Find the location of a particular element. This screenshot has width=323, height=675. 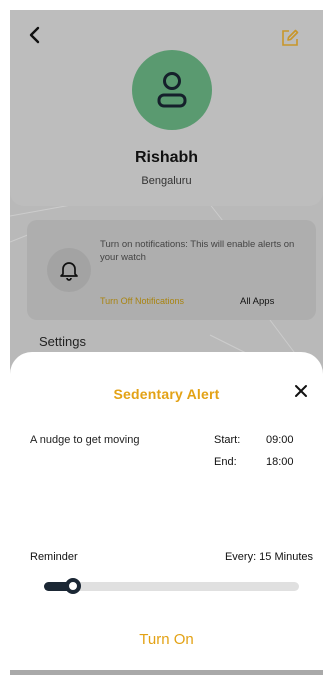

close-button is located at coordinates (301, 391).